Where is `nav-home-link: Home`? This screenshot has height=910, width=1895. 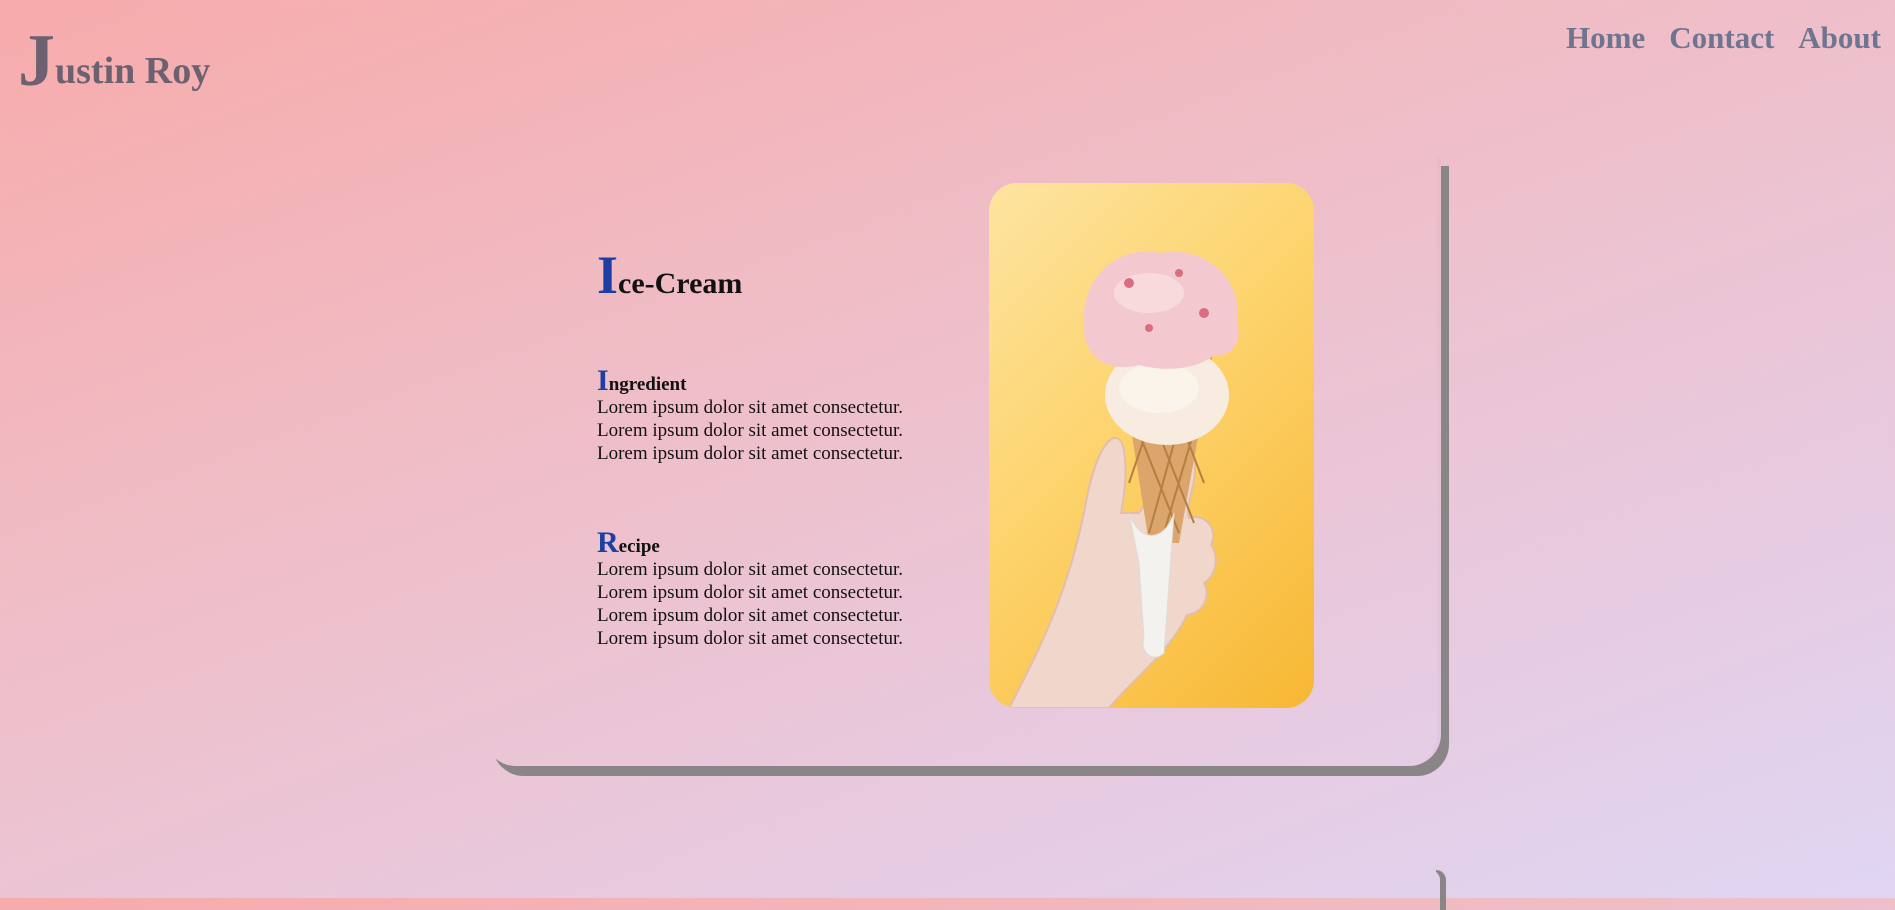 nav-home-link: Home is located at coordinates (1605, 37).